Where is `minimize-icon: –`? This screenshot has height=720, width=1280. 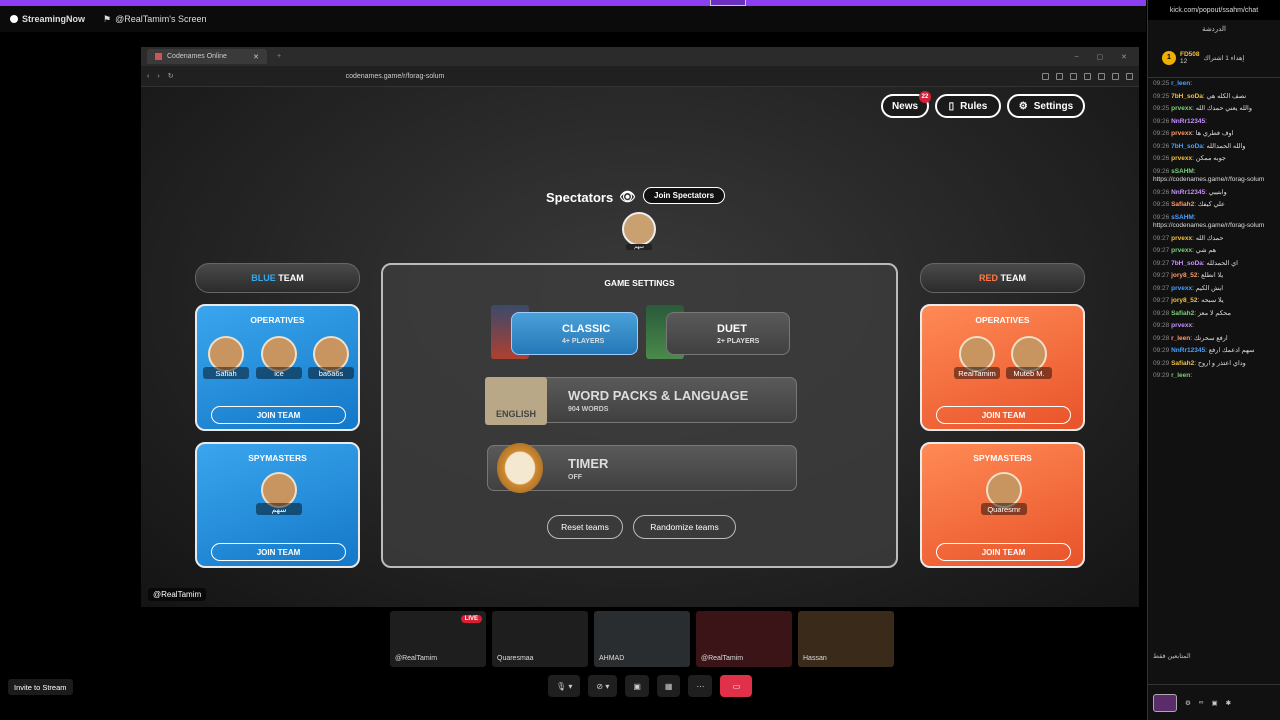
minimize-icon: – is located at coordinates (1077, 57).